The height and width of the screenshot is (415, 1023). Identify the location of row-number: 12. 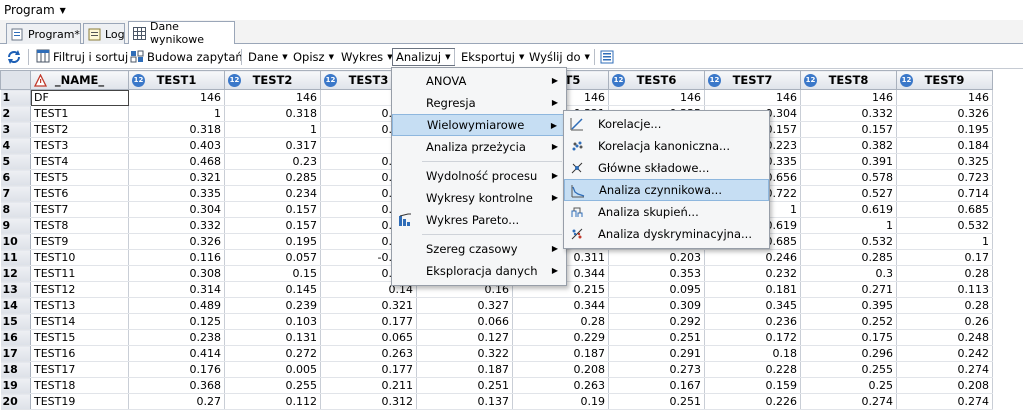
(15, 273).